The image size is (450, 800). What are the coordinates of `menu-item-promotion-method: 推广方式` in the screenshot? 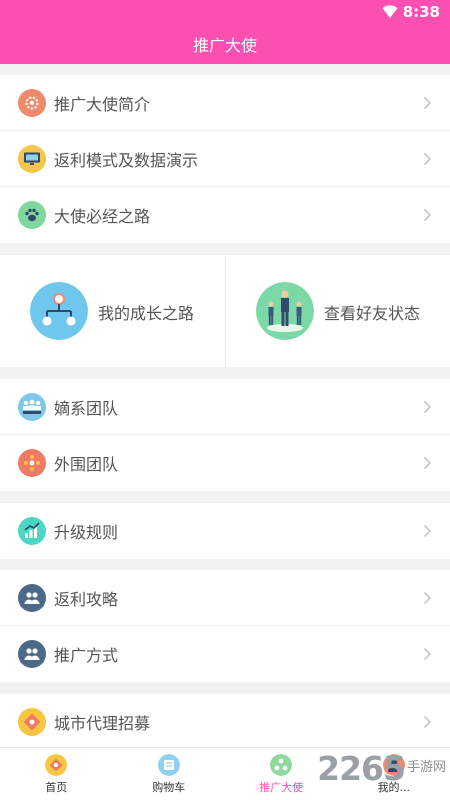 It's located at (225, 654).